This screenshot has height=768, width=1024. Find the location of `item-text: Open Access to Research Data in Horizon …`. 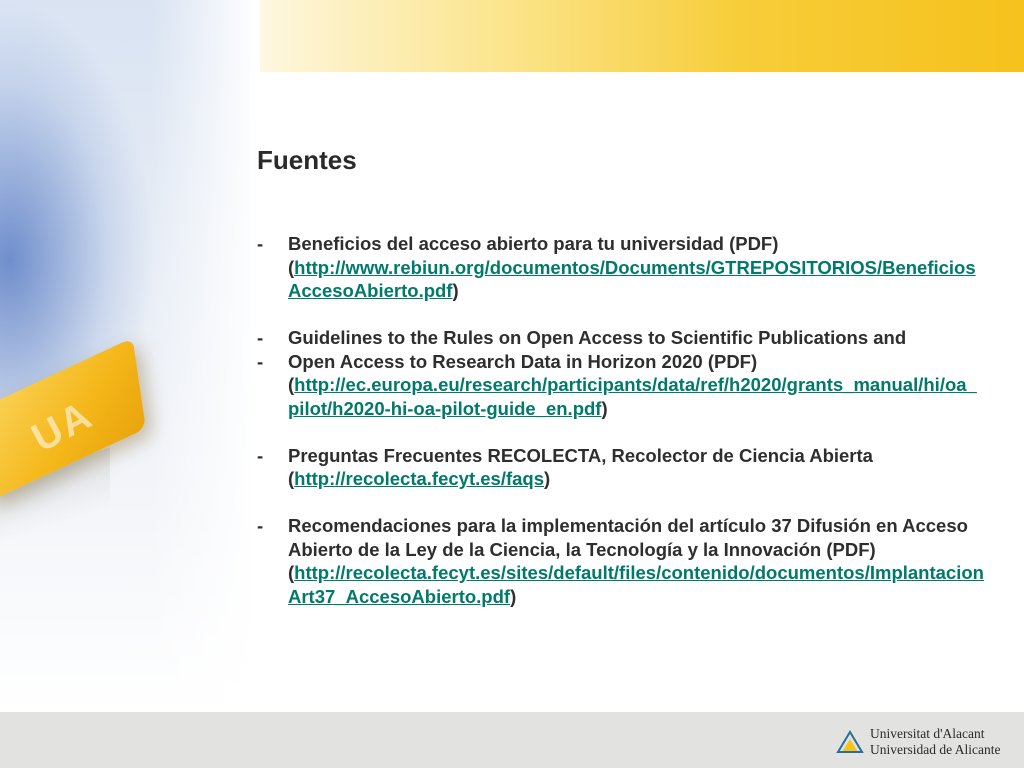

item-text: Open Access to Research Data in Horizon … is located at coordinates (523, 361).